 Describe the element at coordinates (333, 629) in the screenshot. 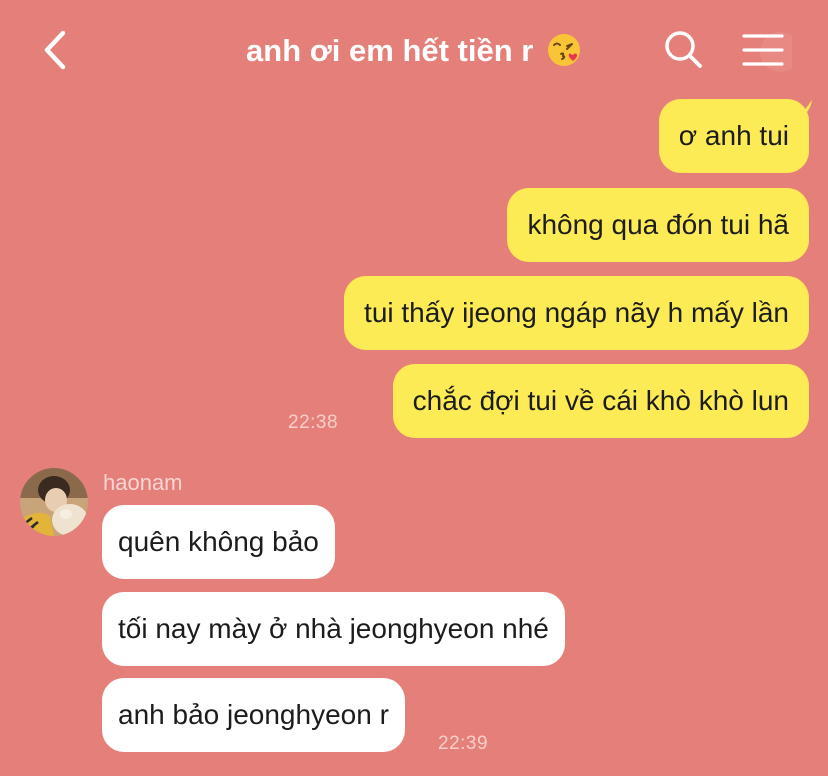

I see `incoming-message: tối nay mày ở nhà jeonghyeon nhé` at that location.